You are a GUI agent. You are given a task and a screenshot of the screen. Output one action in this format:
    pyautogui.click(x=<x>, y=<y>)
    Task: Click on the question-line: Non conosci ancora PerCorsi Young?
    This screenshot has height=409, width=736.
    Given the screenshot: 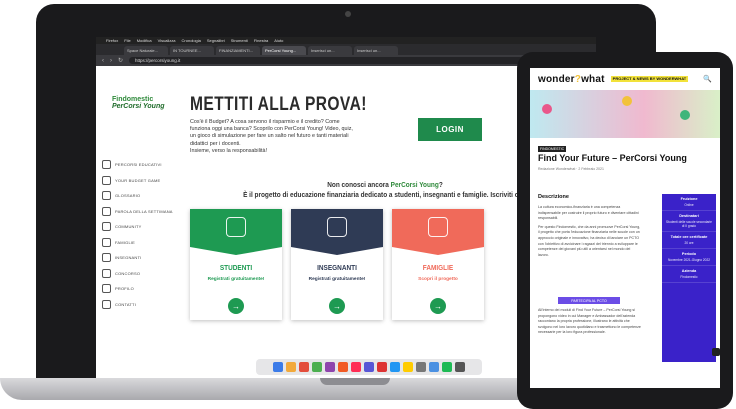 What is the action you would take?
    pyautogui.click(x=384, y=184)
    